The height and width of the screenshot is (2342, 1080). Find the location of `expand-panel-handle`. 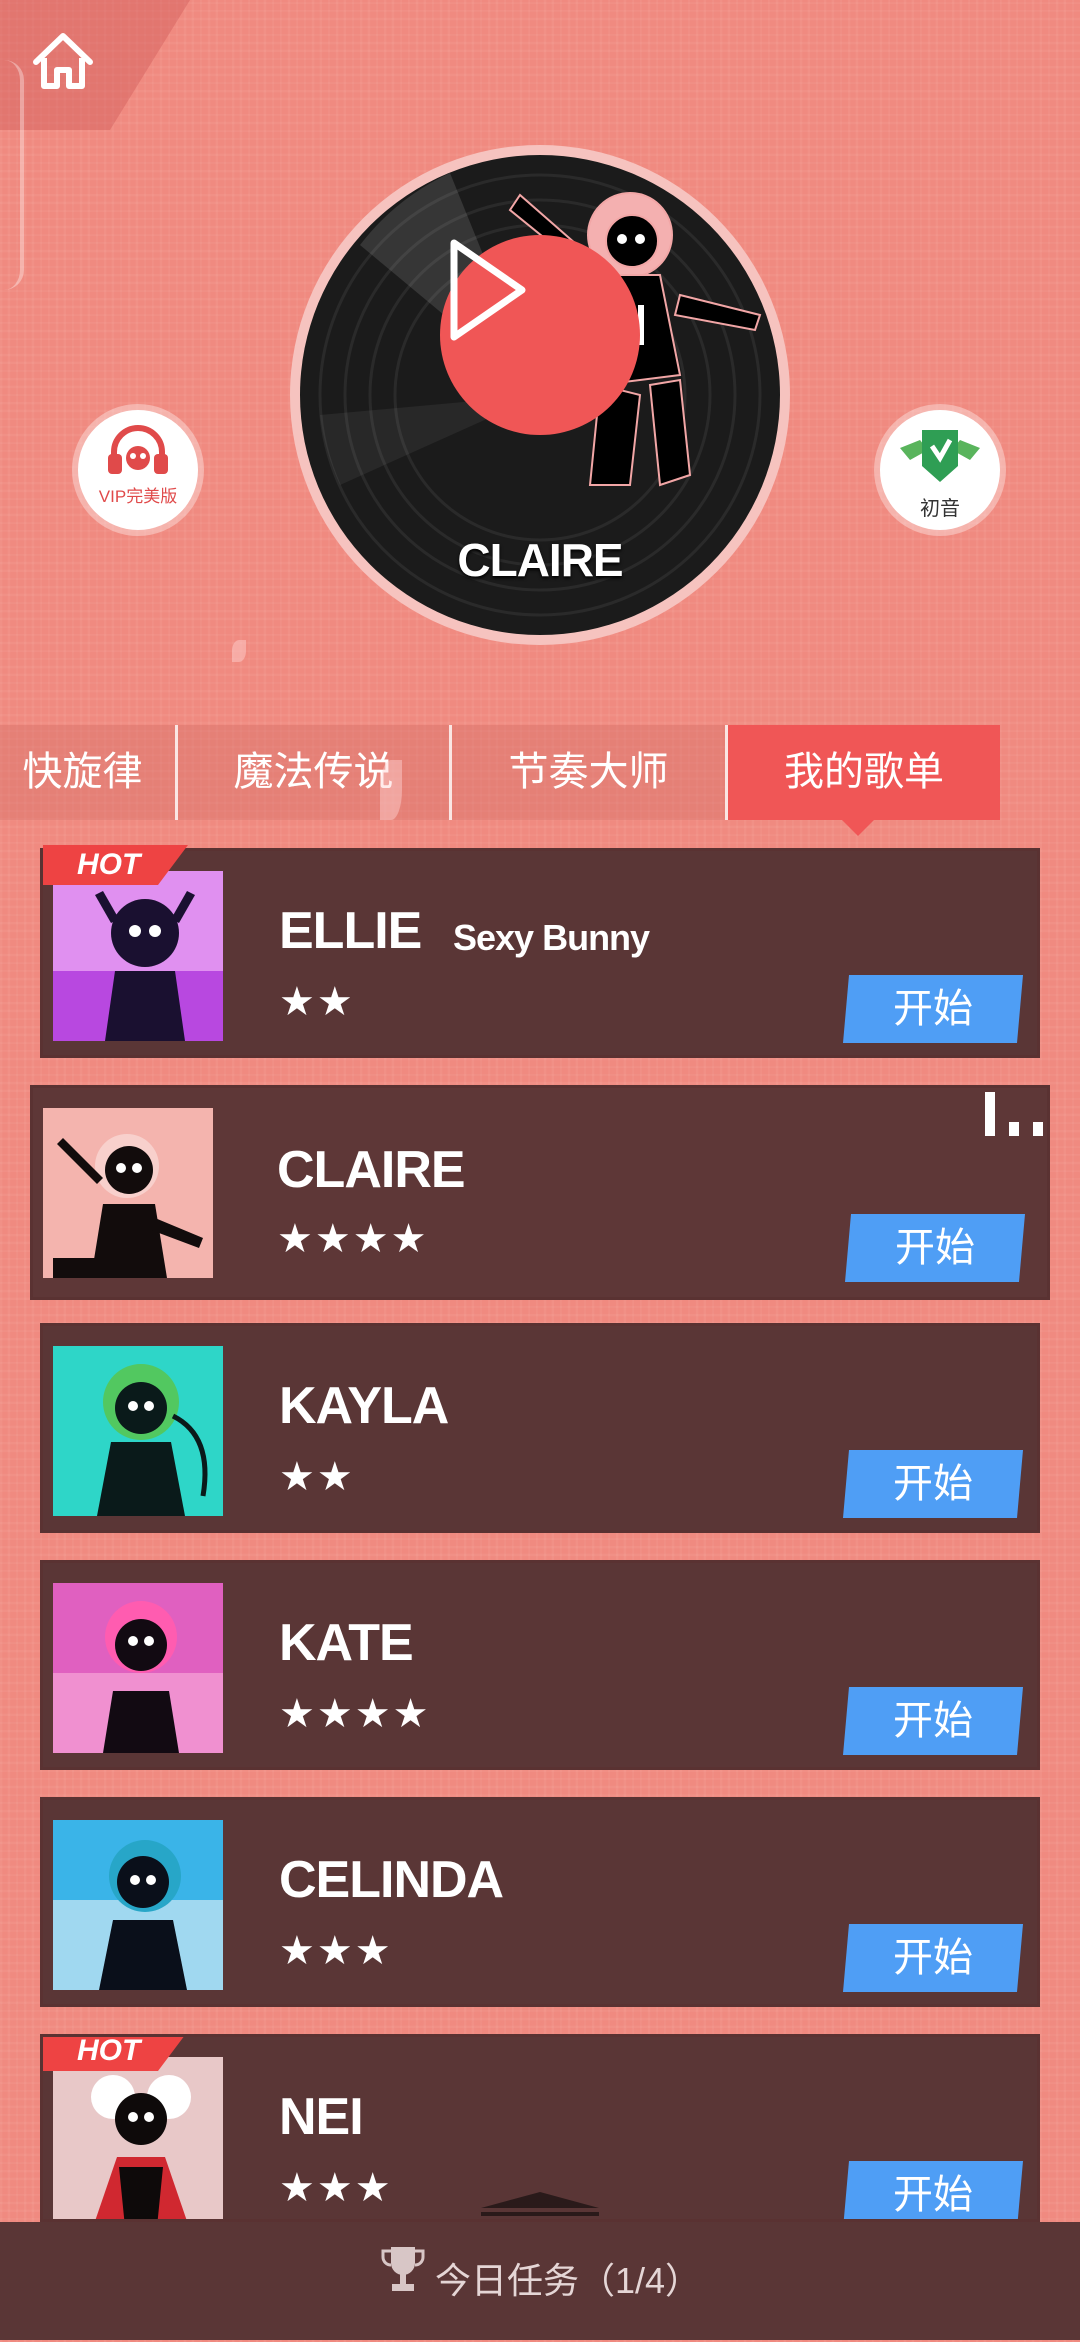

expand-panel-handle is located at coordinates (540, 2202).